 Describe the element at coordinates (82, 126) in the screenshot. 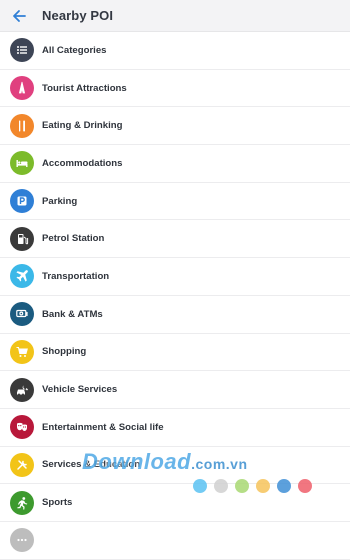

I see `category-label: Eating & Drinking` at that location.